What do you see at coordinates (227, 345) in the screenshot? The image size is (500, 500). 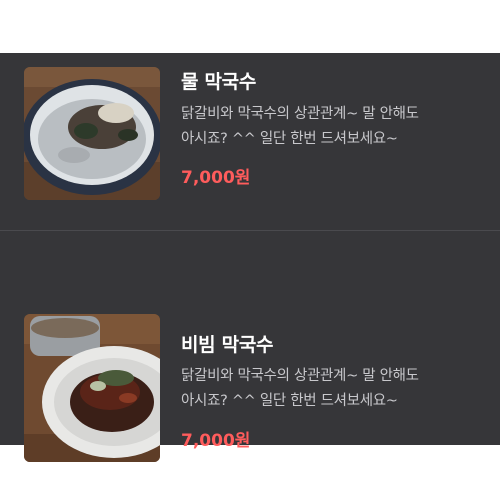 I see `menu-item-name: 비빔 막국수` at bounding box center [227, 345].